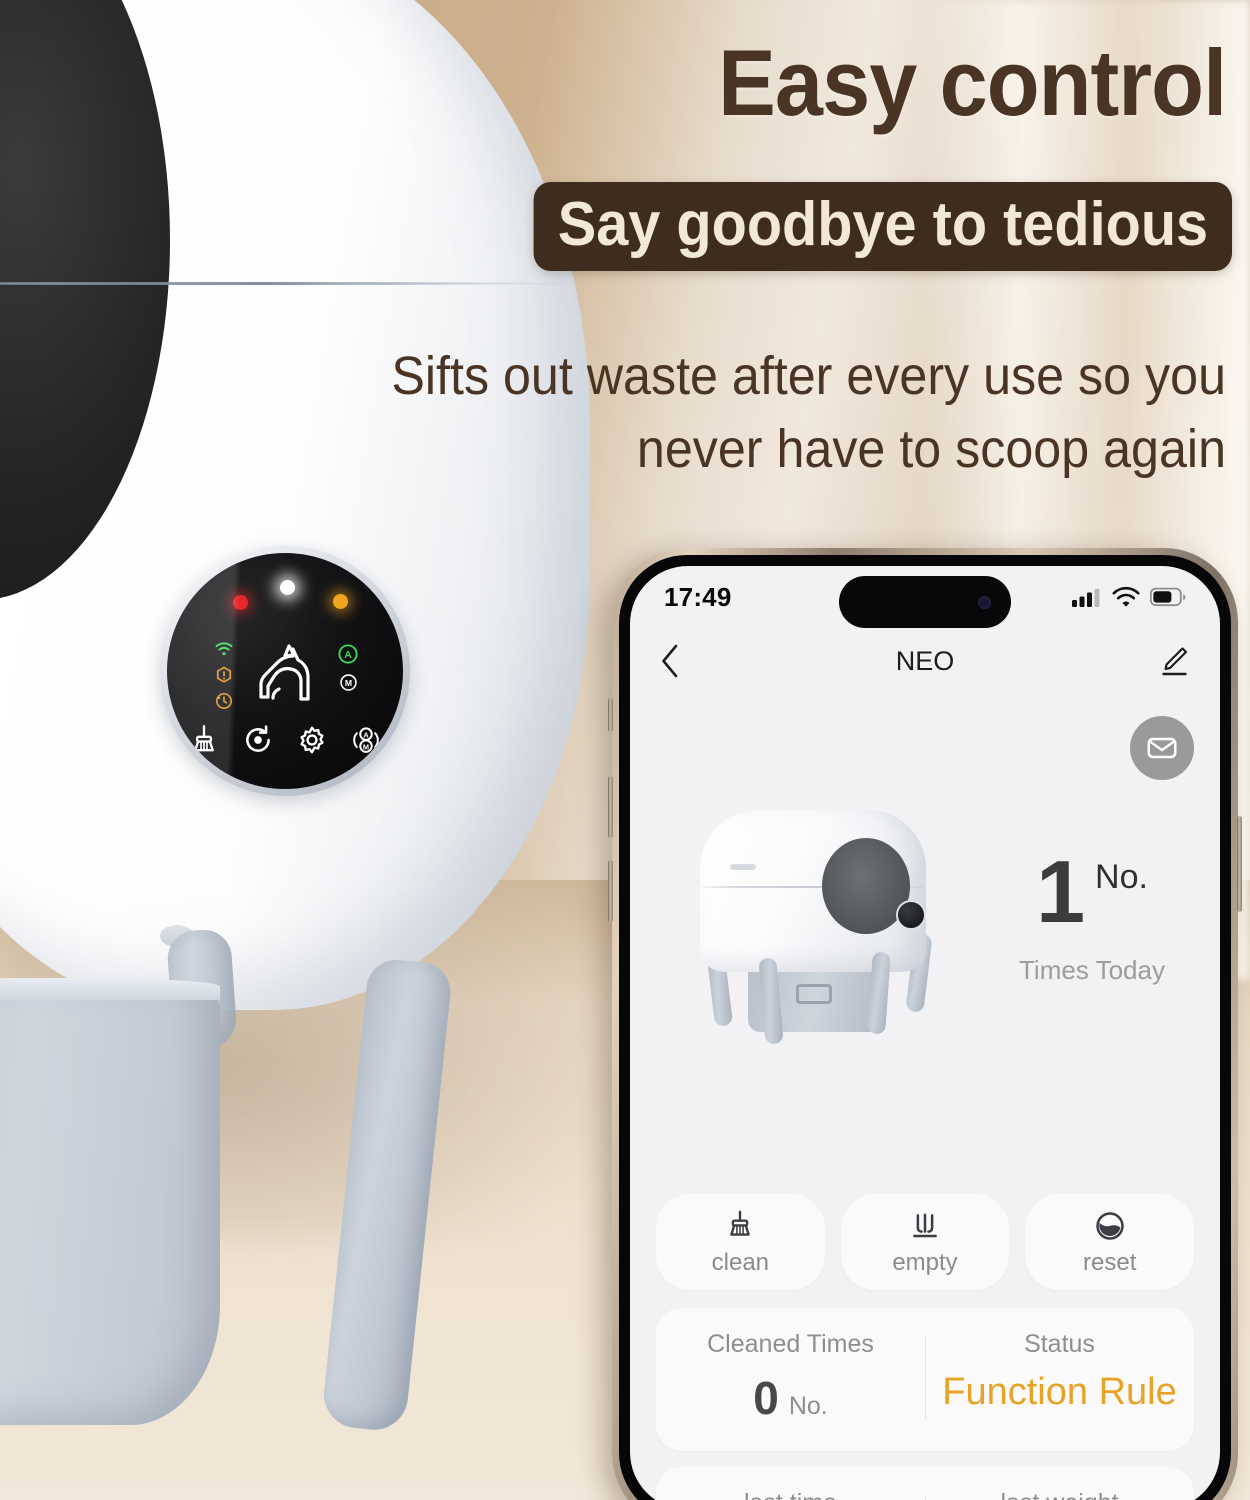 The image size is (1250, 1500). What do you see at coordinates (1168, 597) in the screenshot?
I see `battery-icon` at bounding box center [1168, 597].